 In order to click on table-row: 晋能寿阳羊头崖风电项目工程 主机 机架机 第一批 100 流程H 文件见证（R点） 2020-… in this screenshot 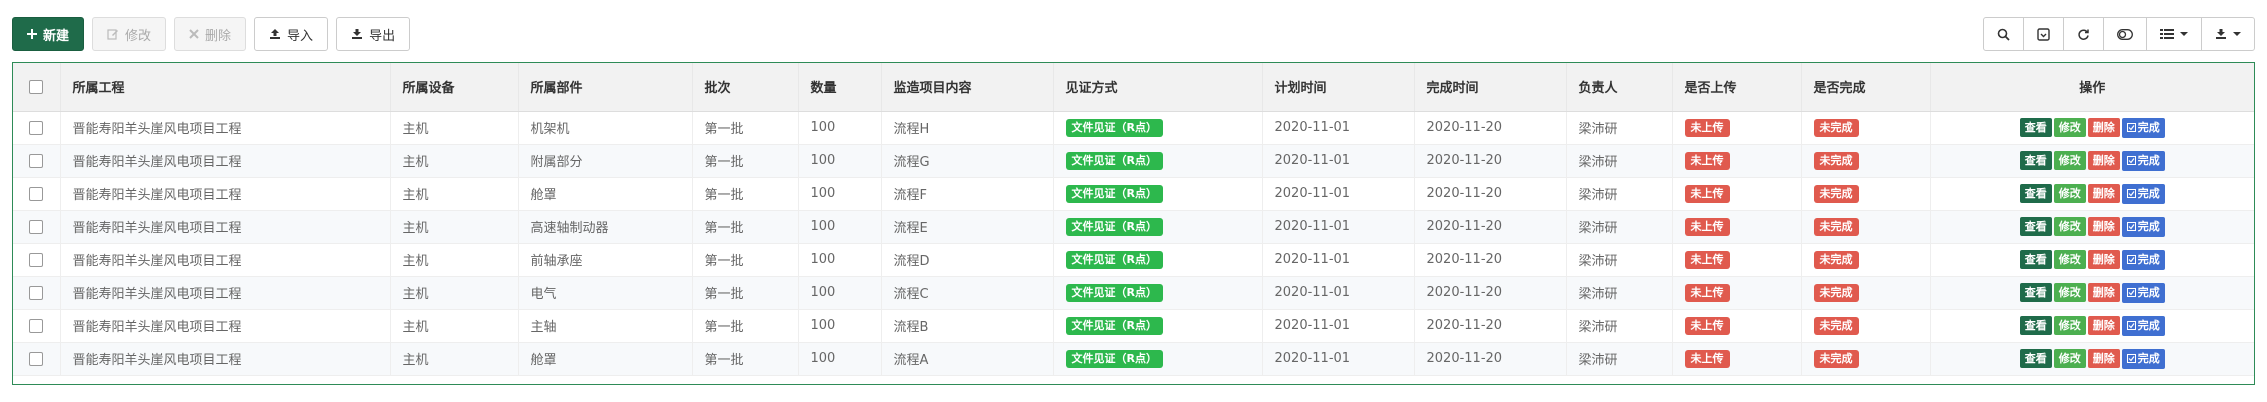, I will do `click(1133, 128)`.